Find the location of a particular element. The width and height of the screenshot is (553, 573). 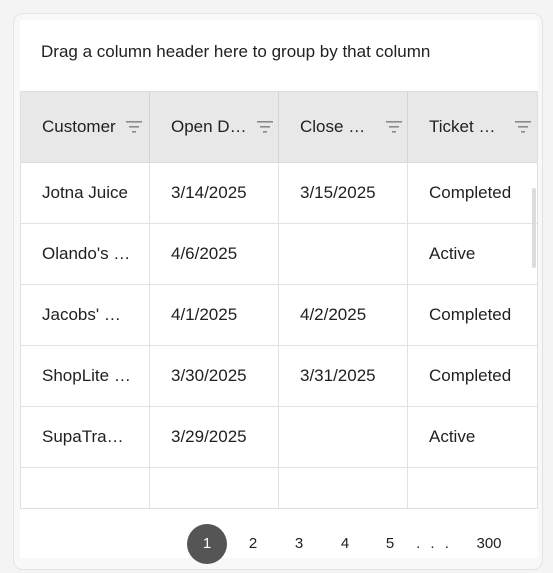

column-header-customer: Customer is located at coordinates (85, 127).